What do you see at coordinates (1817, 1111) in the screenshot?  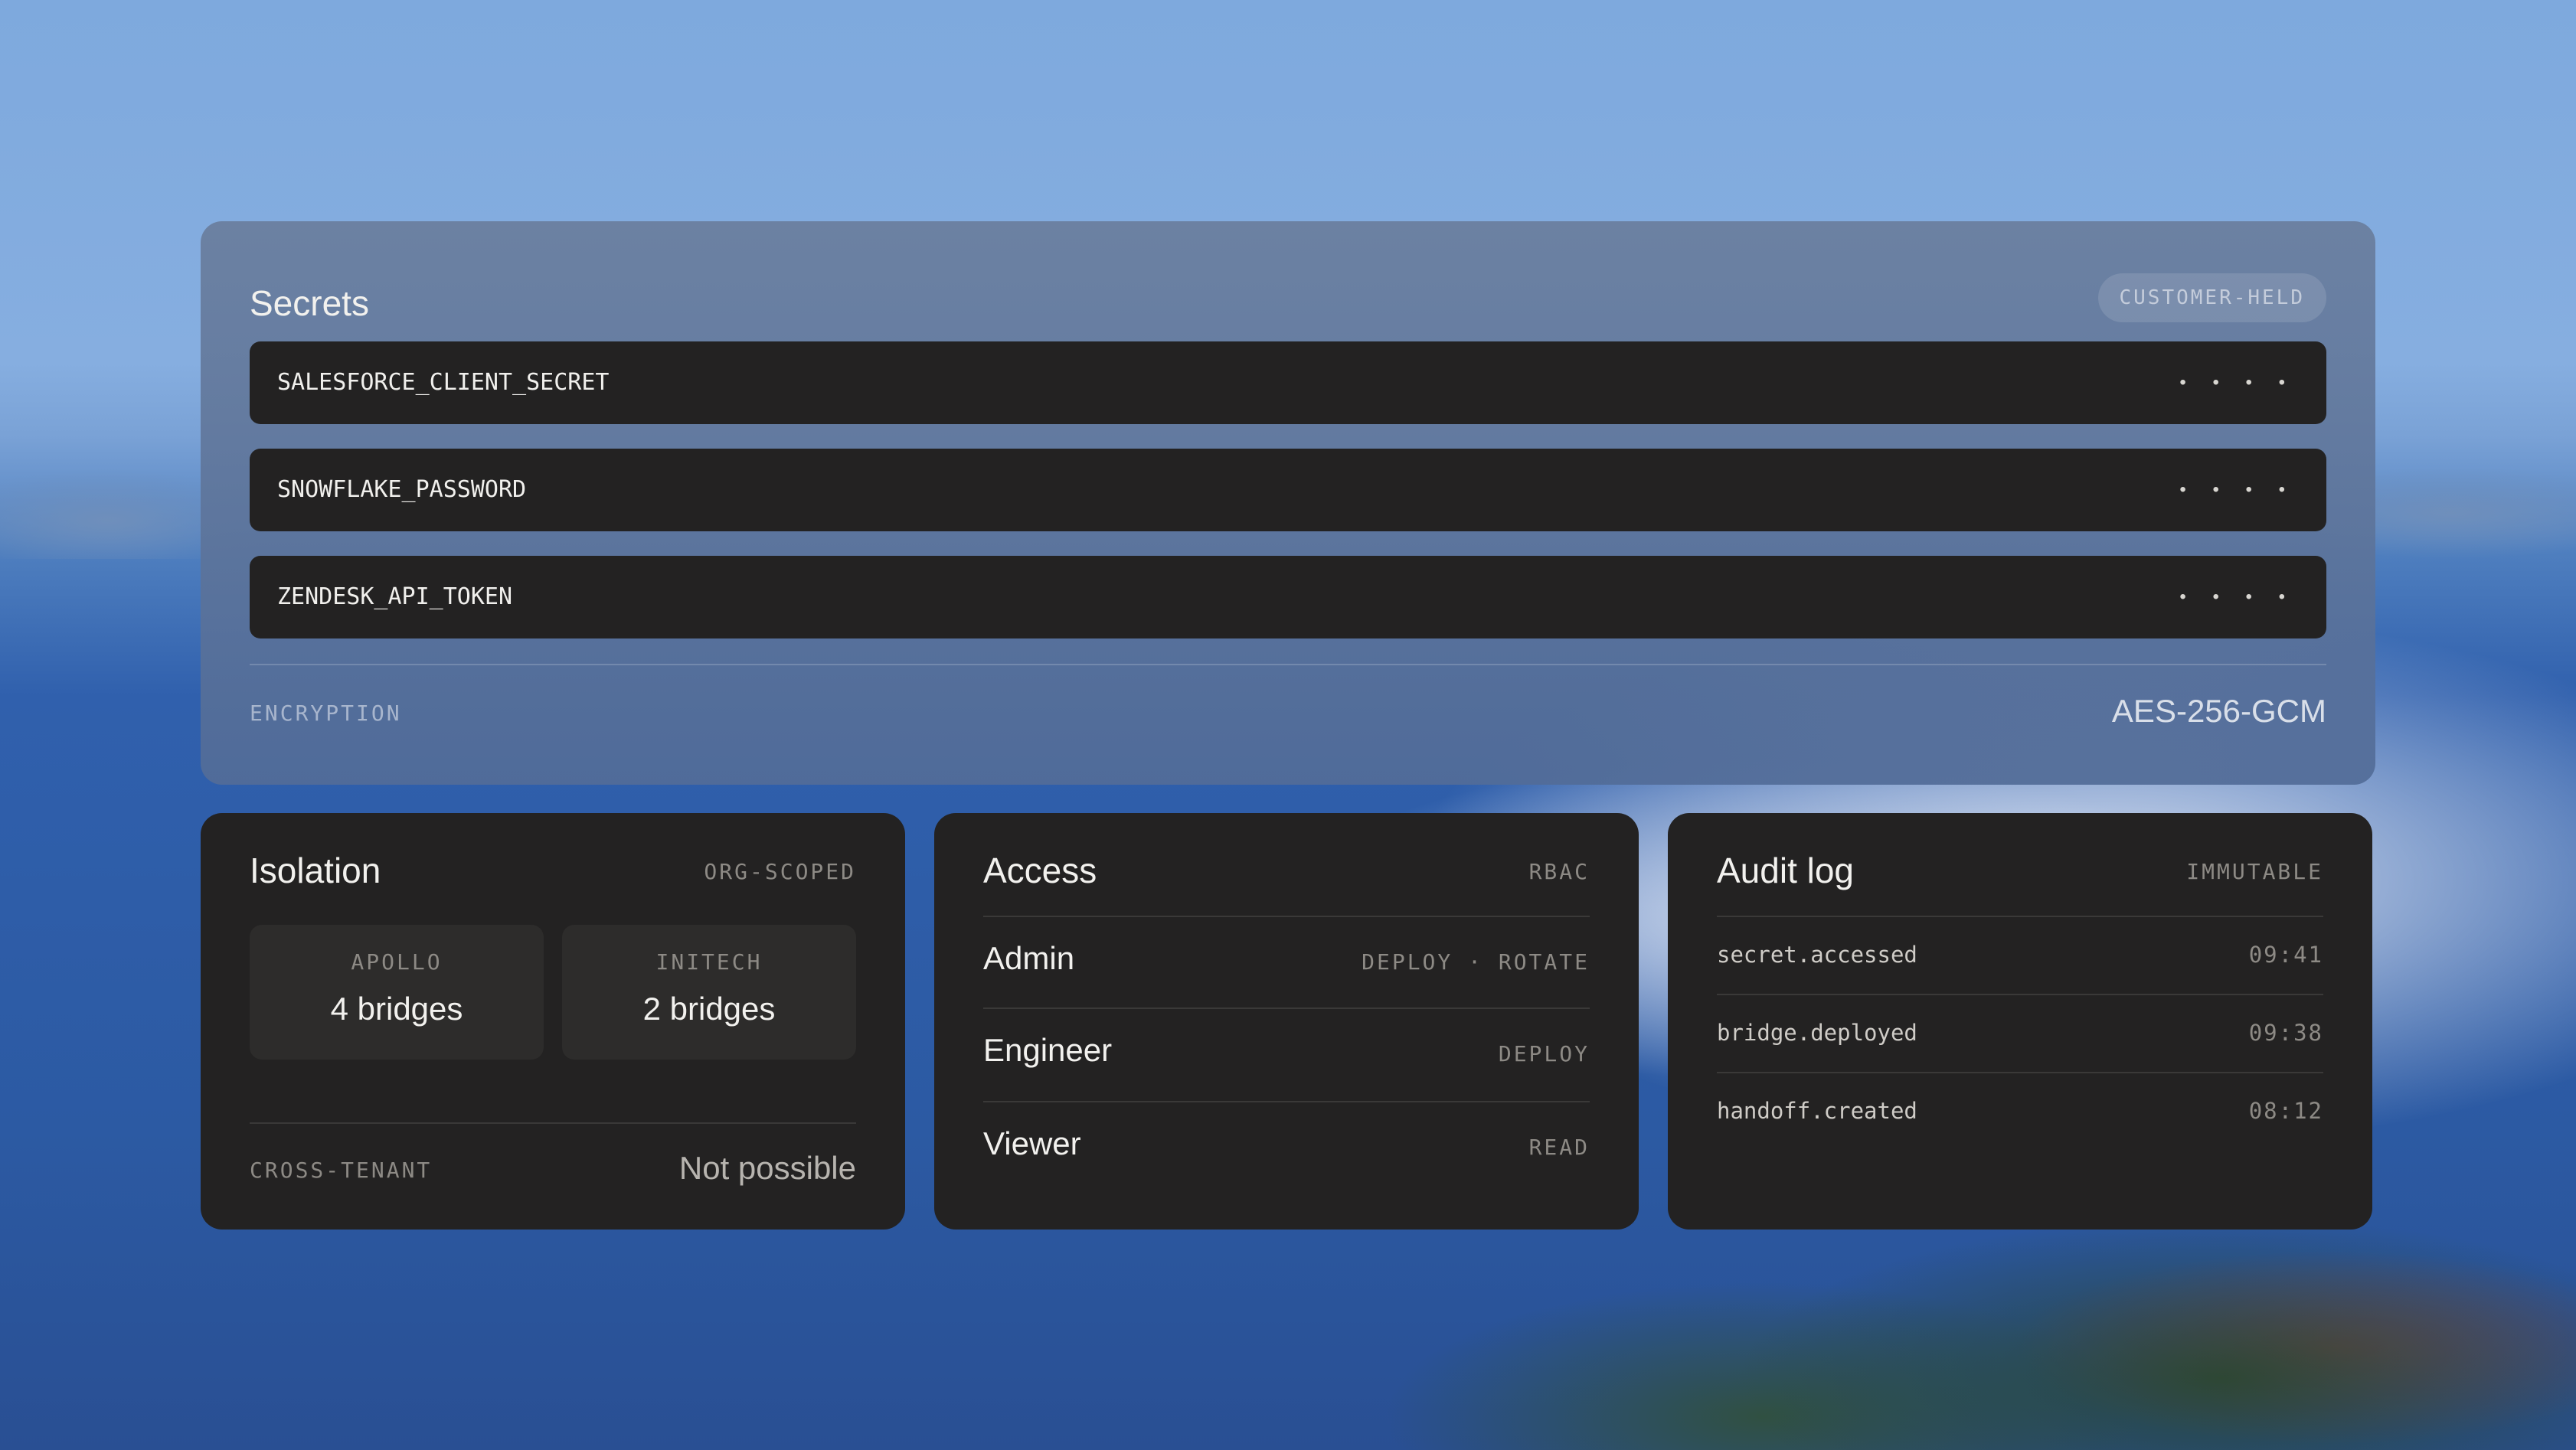 I see `audit-event: handoff.created` at bounding box center [1817, 1111].